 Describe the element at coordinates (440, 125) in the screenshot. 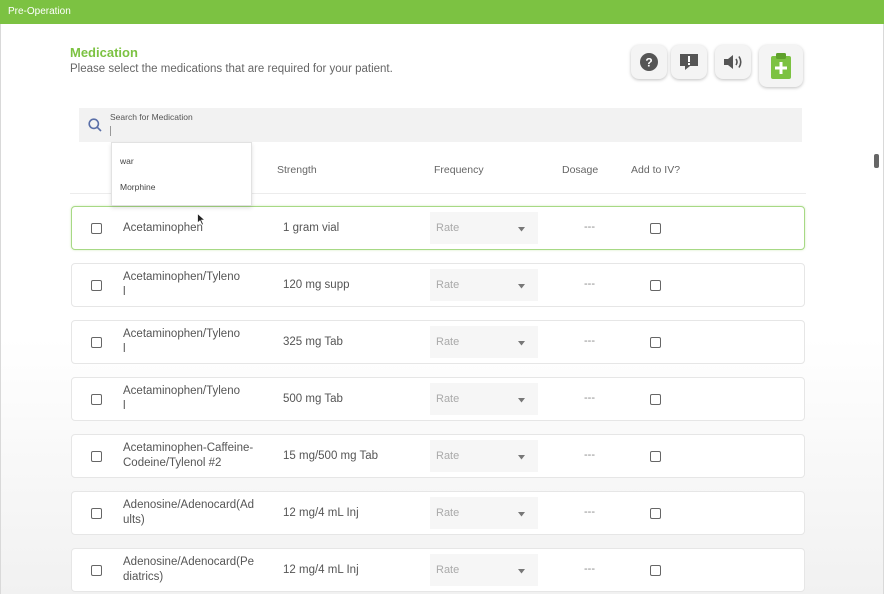

I see `search-input: Search for Medication` at that location.